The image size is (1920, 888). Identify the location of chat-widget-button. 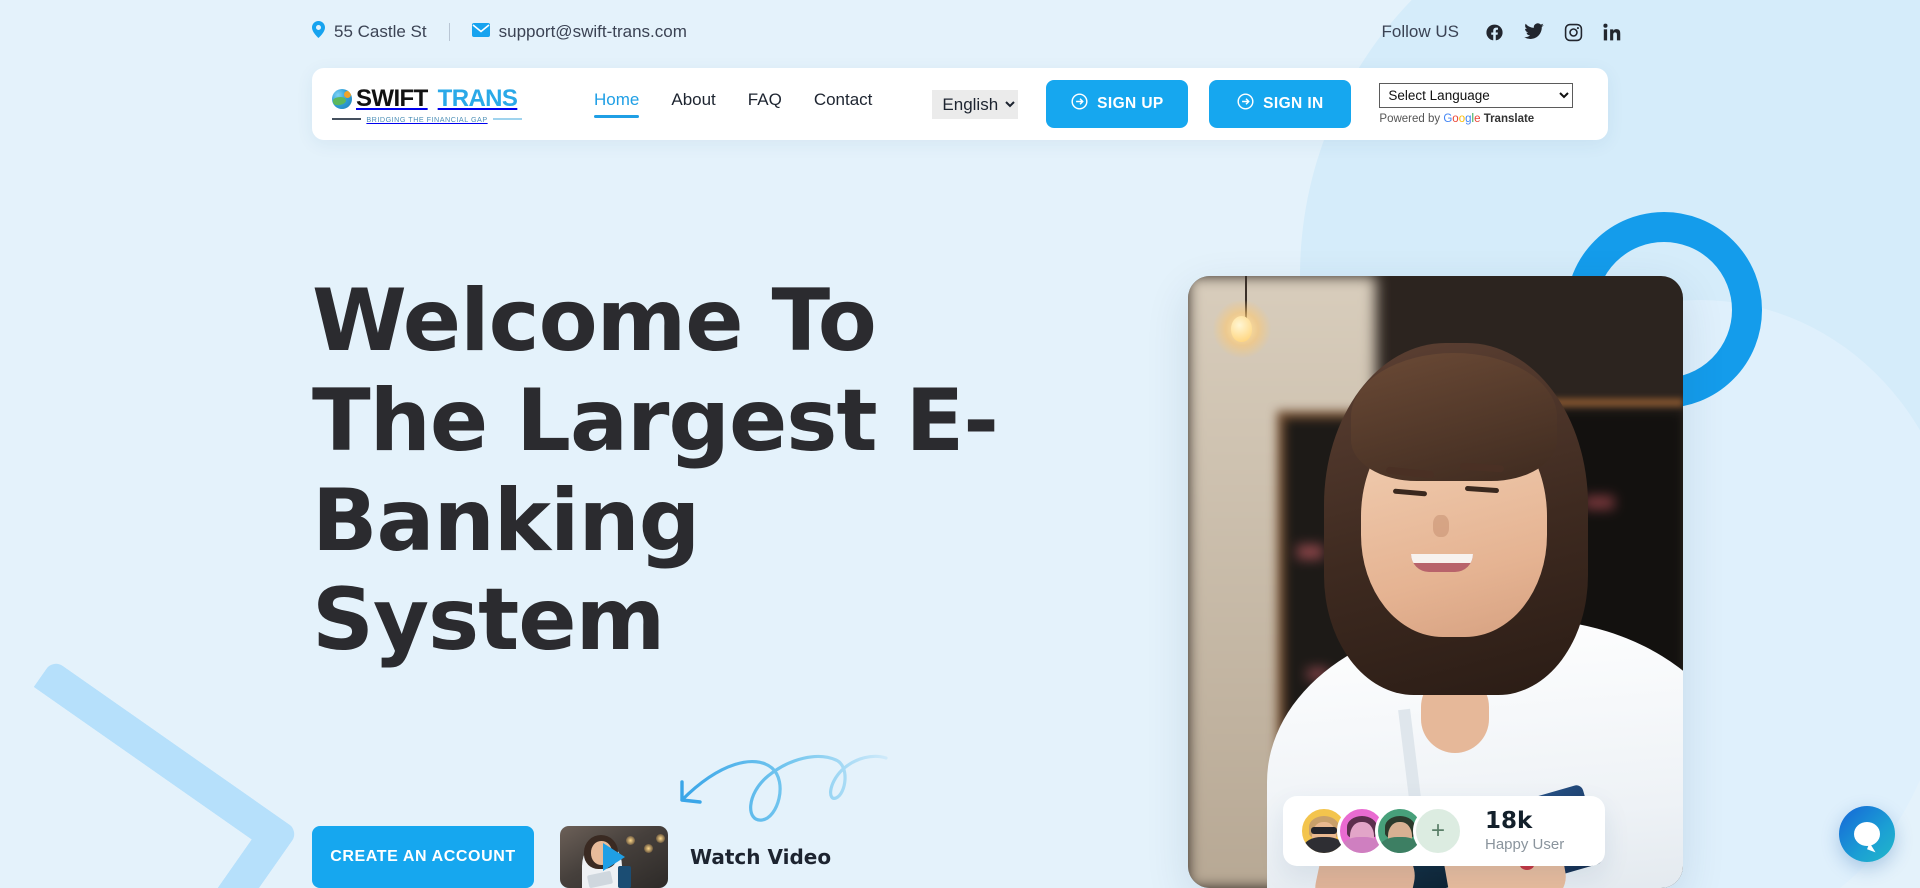
(1867, 834).